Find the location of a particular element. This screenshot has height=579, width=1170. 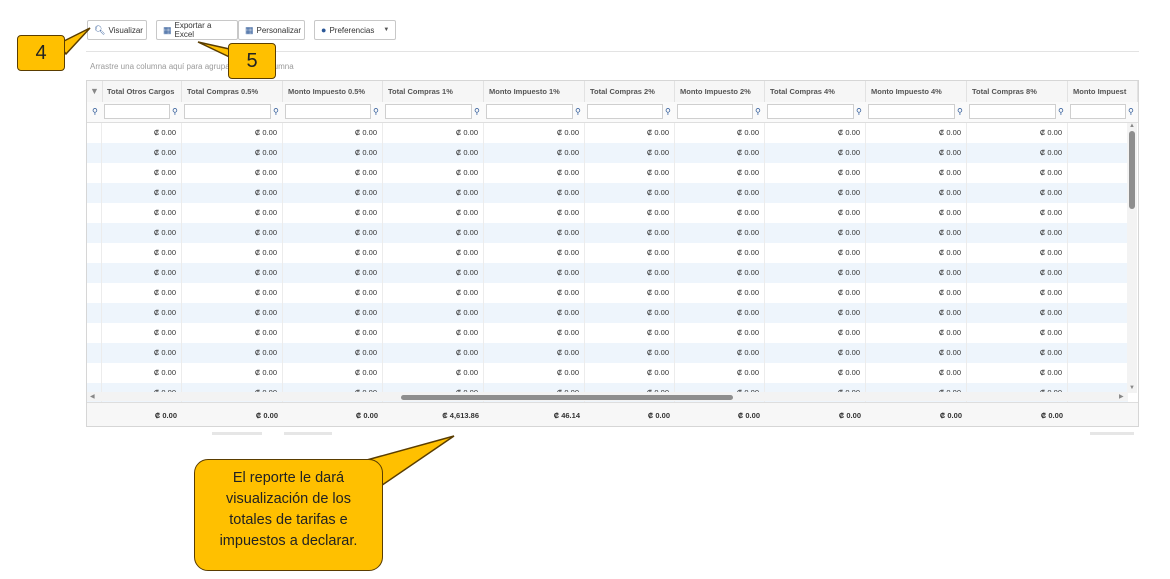

bubble-line: impuestos a declarar. is located at coordinates (288, 541).